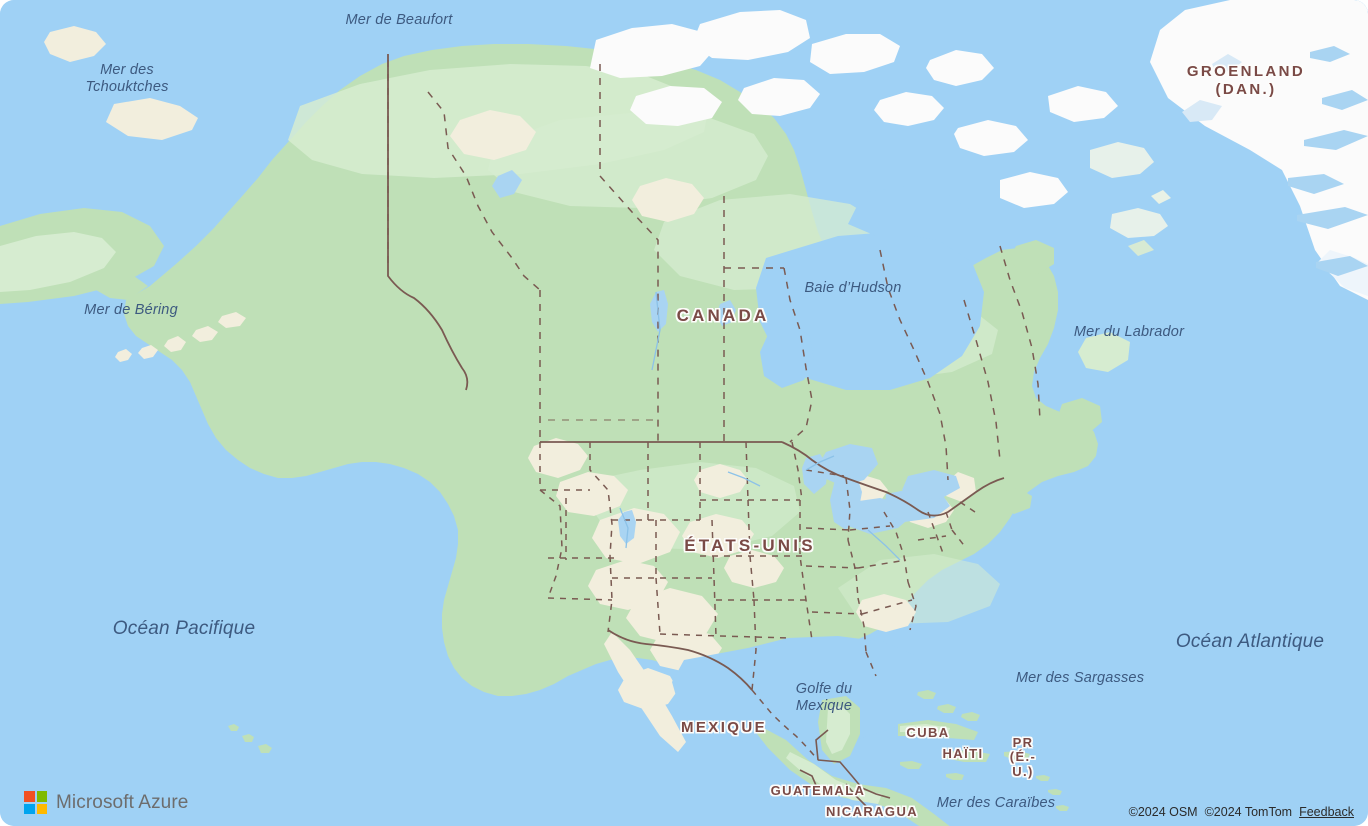 This screenshot has width=1368, height=826. Describe the element at coordinates (35, 802) in the screenshot. I see `microsoft-logo-icon` at that location.